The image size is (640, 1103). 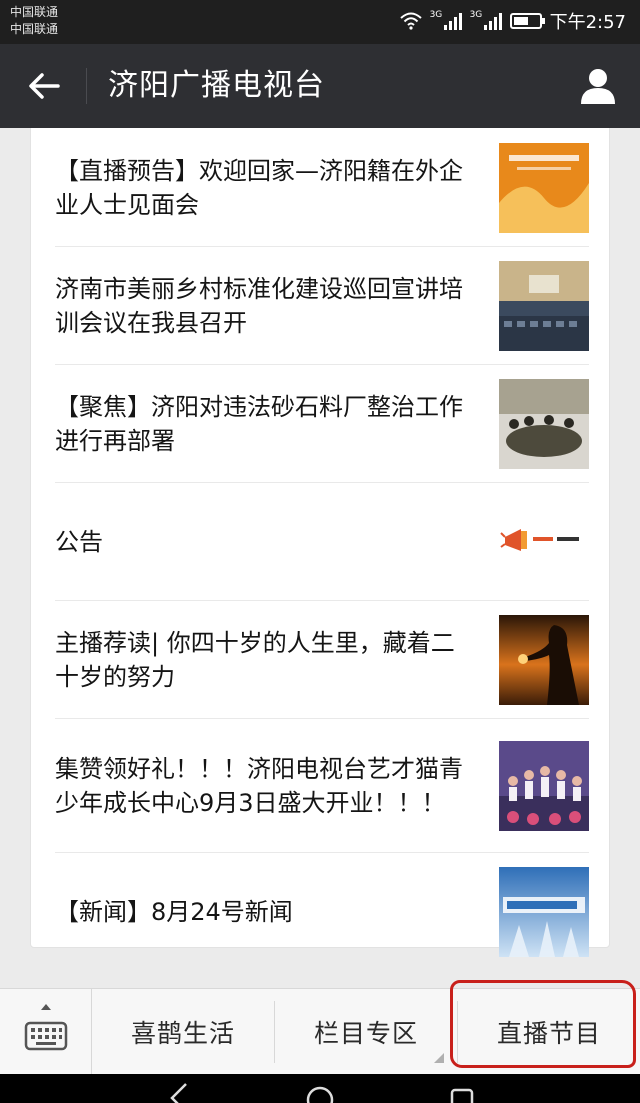 I want to click on article-title: 【直播预告】欢迎回家—济阳籍在外企业人士见面会, so click(x=259, y=187).